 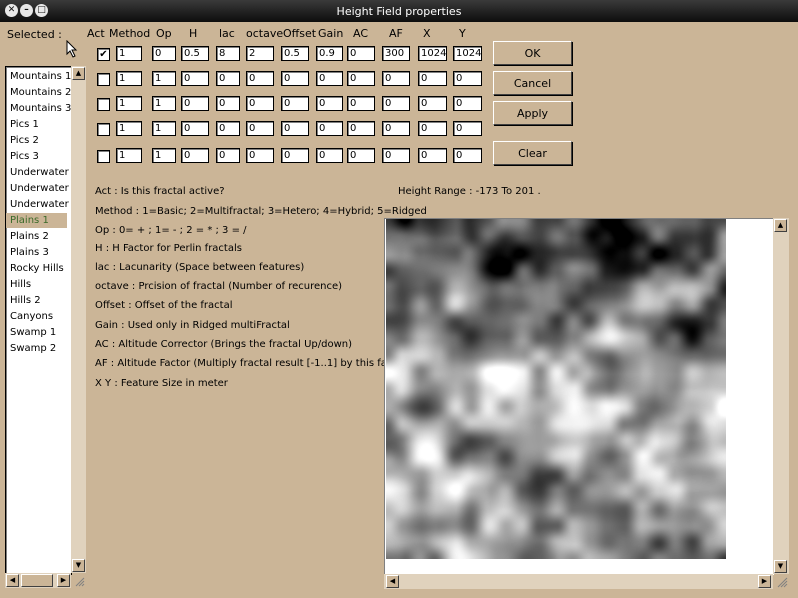 What do you see at coordinates (532, 83) in the screenshot?
I see `cancel-button: Cancel` at bounding box center [532, 83].